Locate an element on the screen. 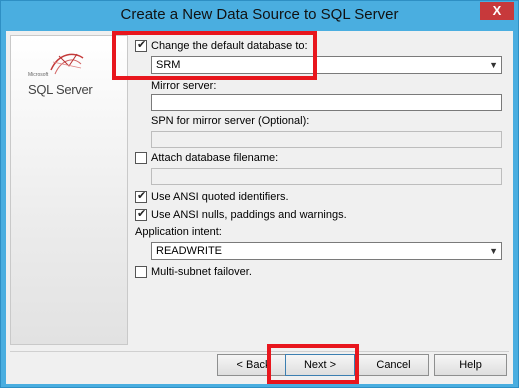 This screenshot has height=388, width=519. close-icon: X is located at coordinates (497, 10).